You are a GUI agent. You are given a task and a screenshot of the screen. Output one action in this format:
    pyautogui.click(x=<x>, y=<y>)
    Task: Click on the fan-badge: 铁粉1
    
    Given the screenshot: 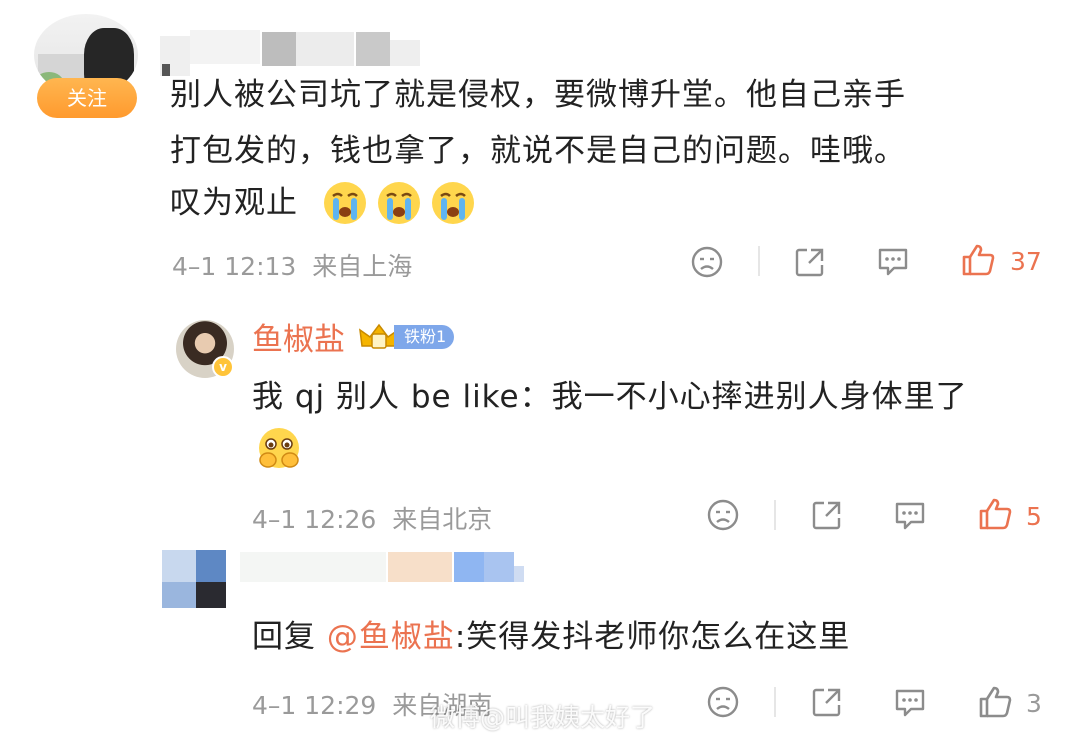 What is the action you would take?
    pyautogui.click(x=406, y=337)
    